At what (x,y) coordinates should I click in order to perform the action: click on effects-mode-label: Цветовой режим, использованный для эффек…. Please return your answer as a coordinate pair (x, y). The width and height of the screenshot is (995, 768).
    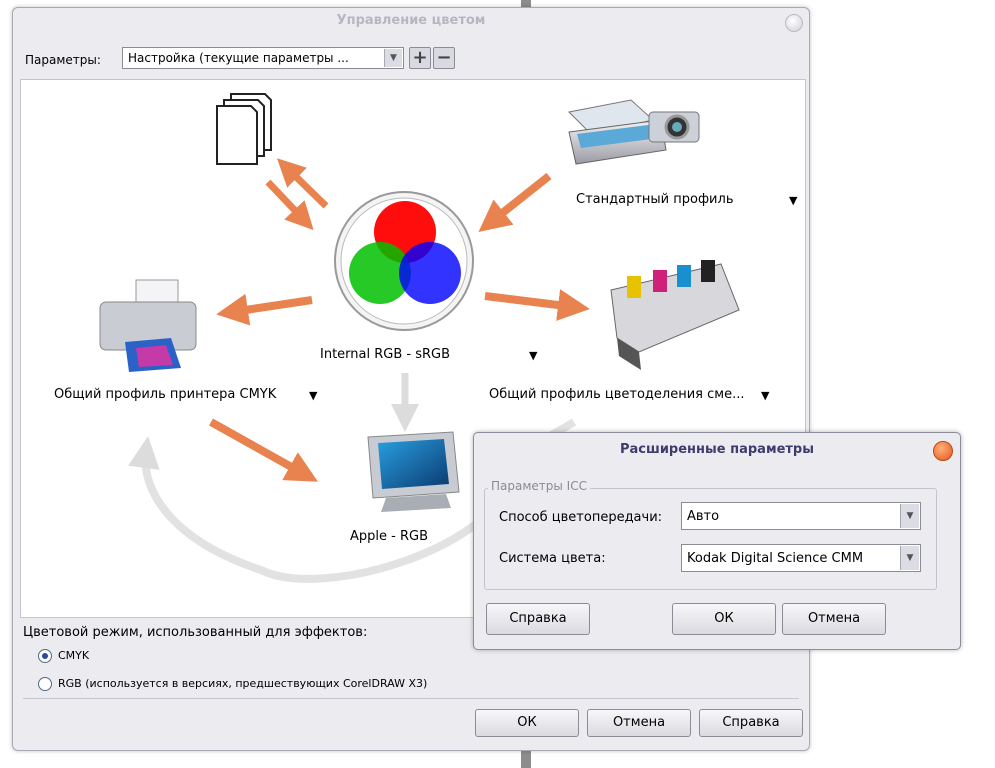
    Looking at the image, I should click on (195, 632).